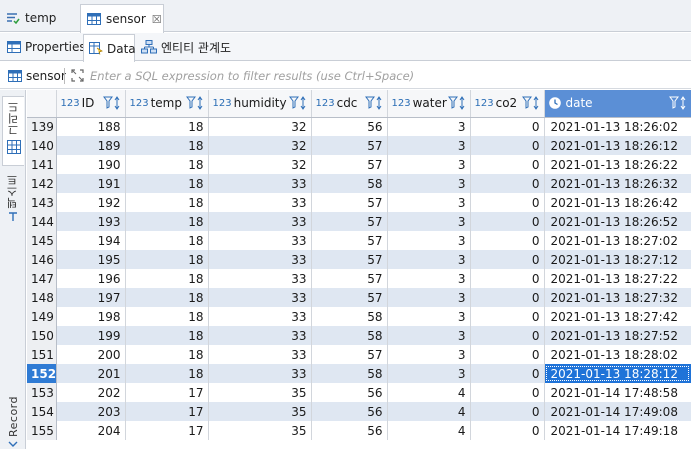 The height and width of the screenshot is (449, 691). I want to click on row-number: 153, so click(42, 392).